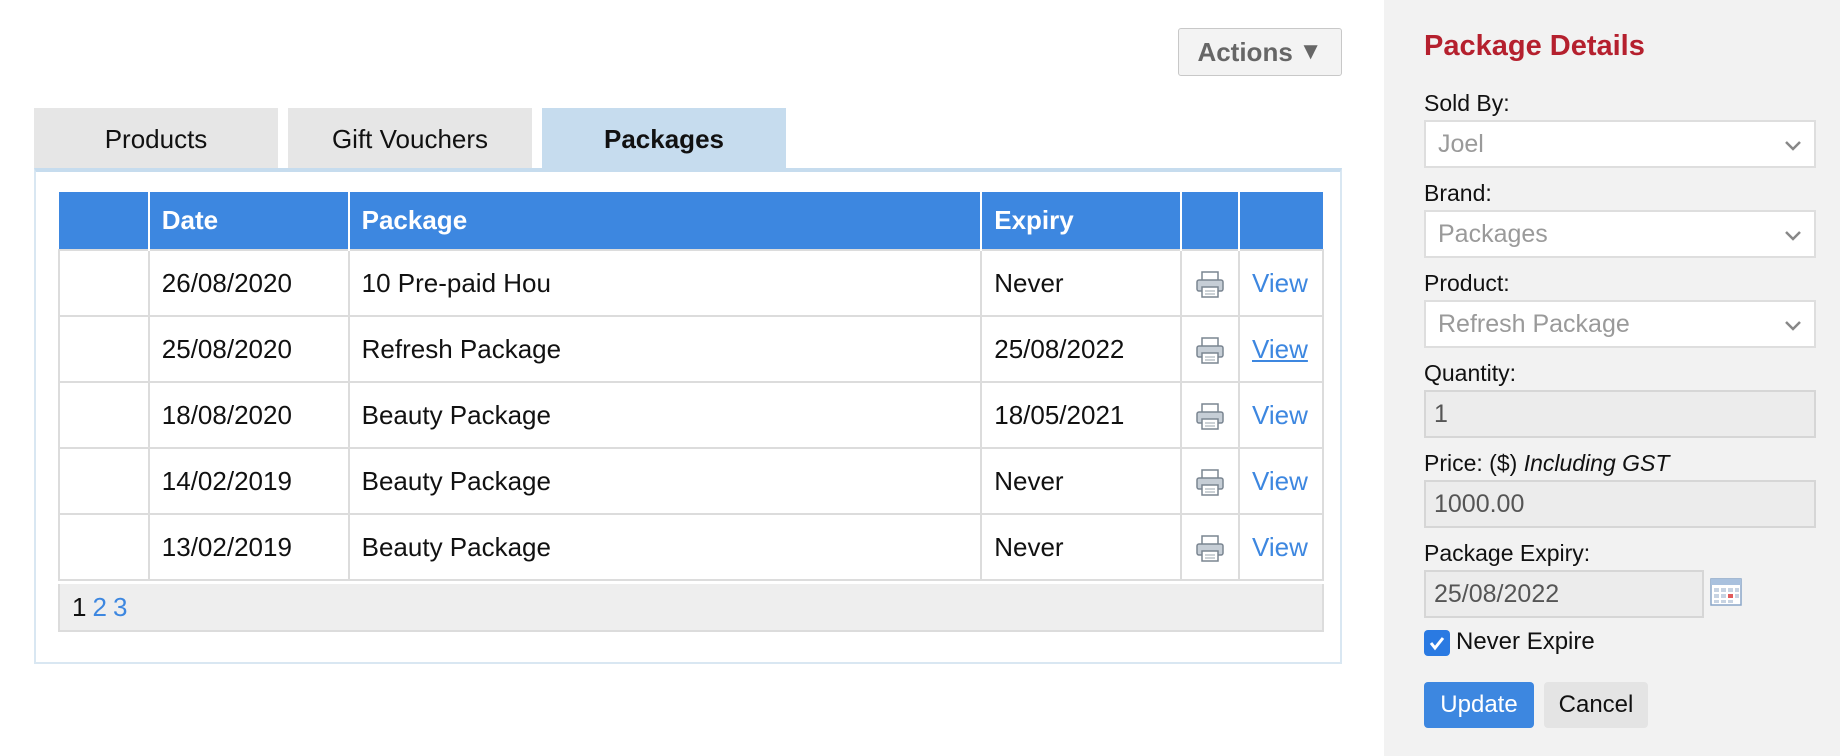 Image resolution: width=1840 pixels, height=756 pixels. Describe the element at coordinates (248, 283) in the screenshot. I see `date-cell: 26/08/2020` at that location.